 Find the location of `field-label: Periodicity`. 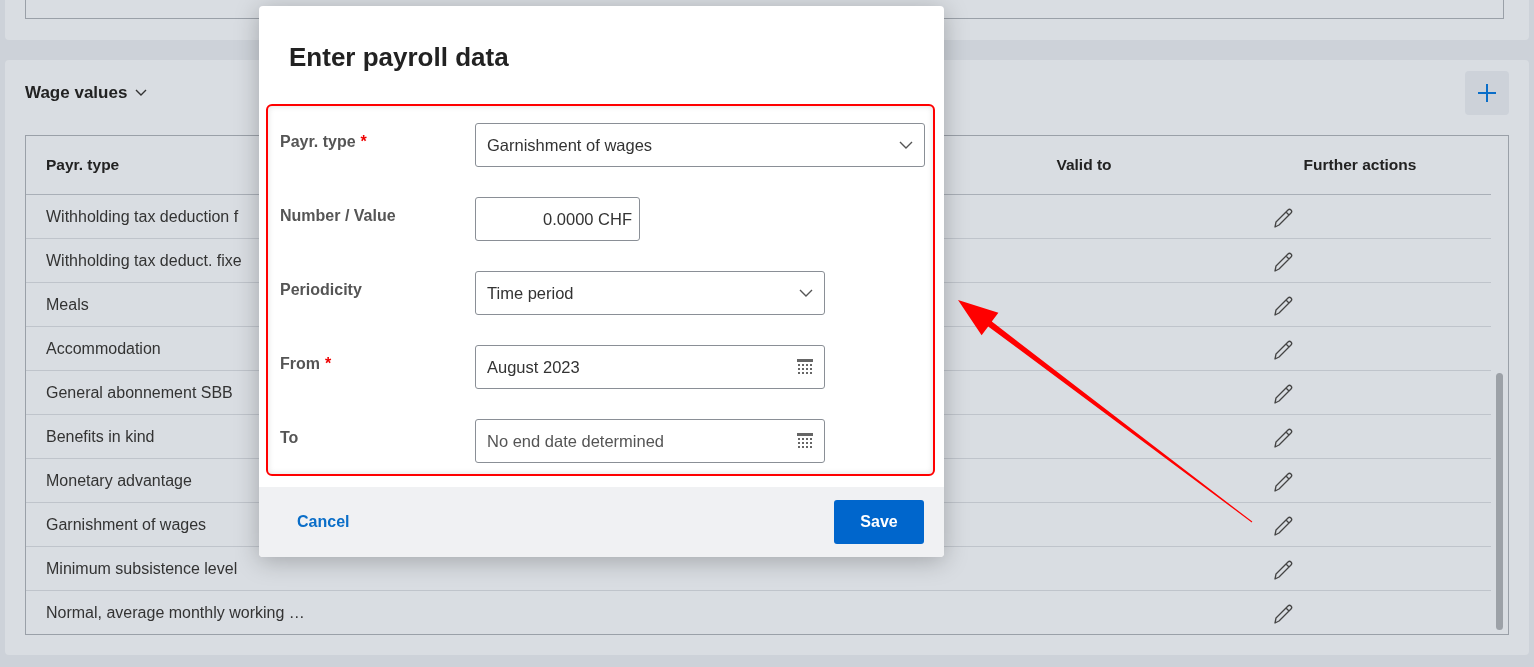

field-label: Periodicity is located at coordinates (321, 290).